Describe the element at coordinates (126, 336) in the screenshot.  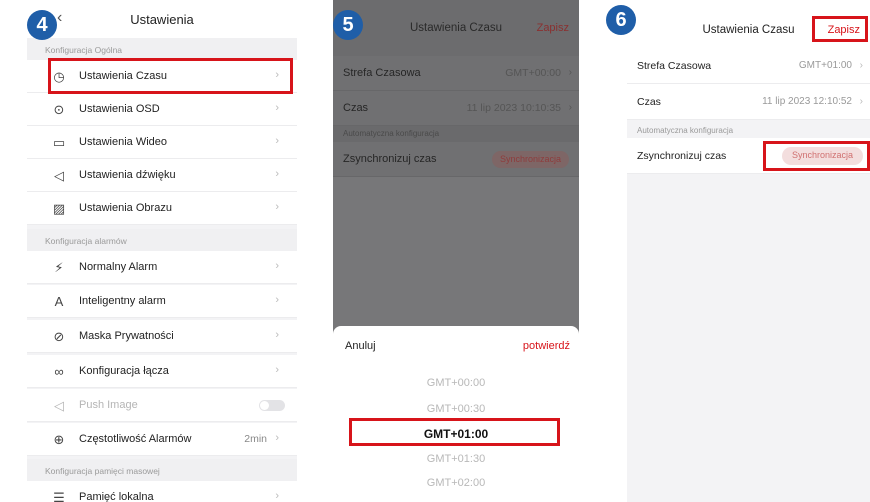
I see `menu-item-label: Maska Prywatności` at that location.